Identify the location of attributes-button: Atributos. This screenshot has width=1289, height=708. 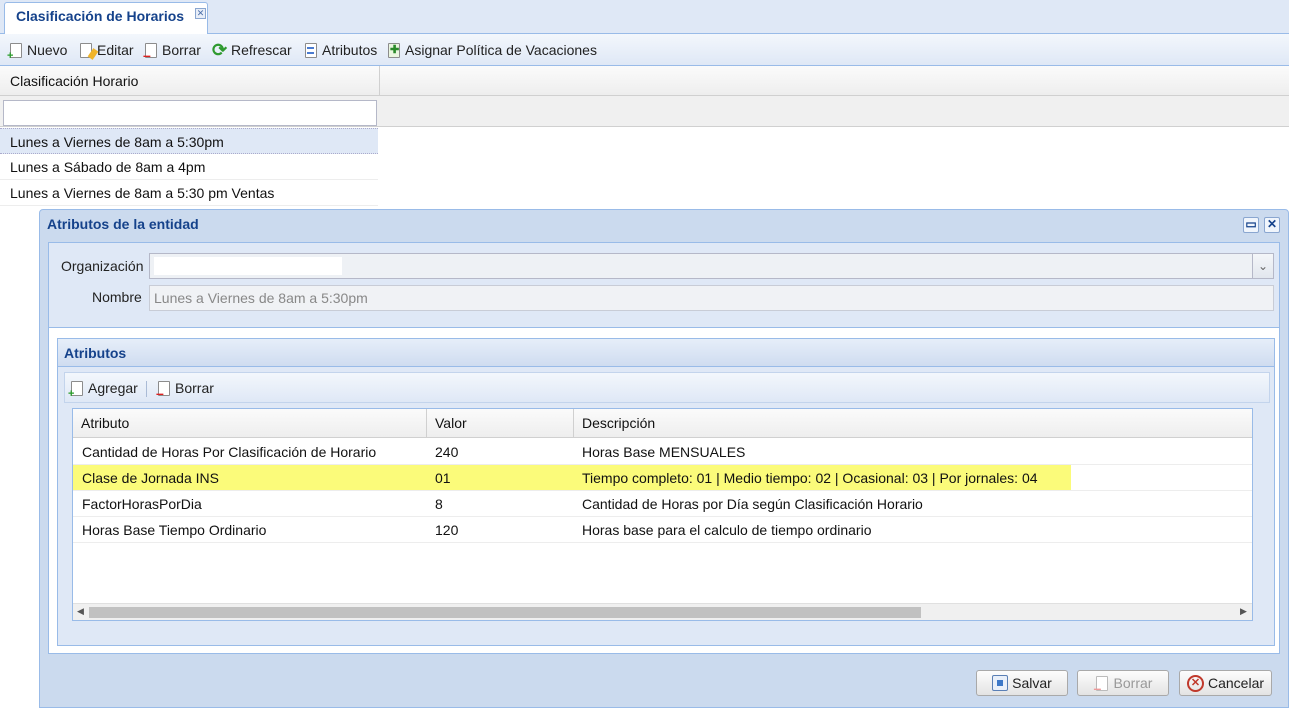
(340, 50).